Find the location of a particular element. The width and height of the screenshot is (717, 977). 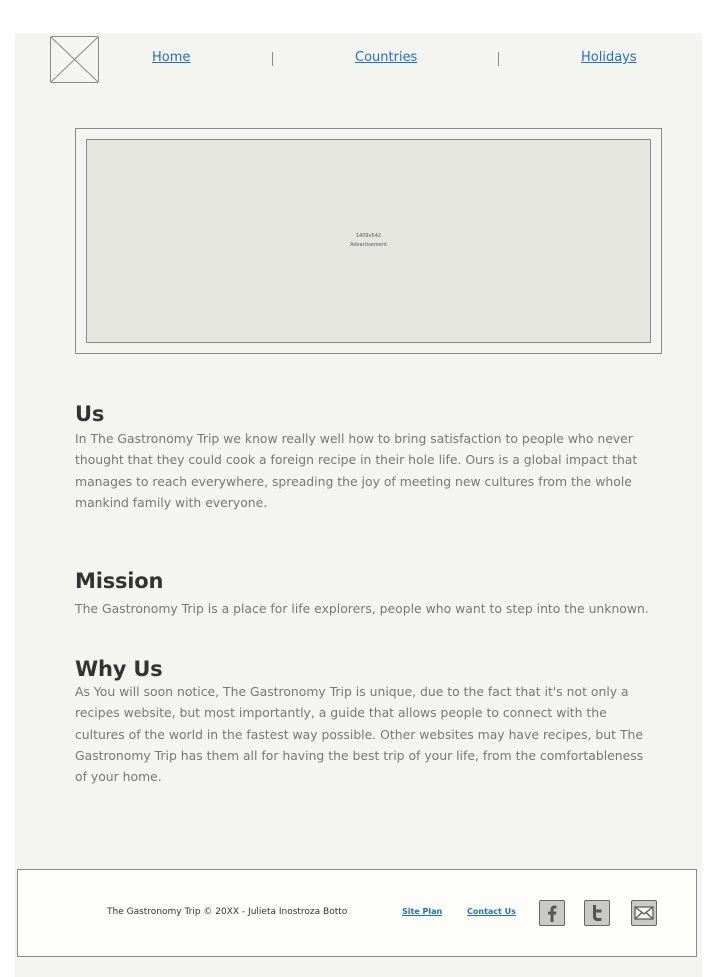

nav-holidays-link: Holidays is located at coordinates (609, 57).